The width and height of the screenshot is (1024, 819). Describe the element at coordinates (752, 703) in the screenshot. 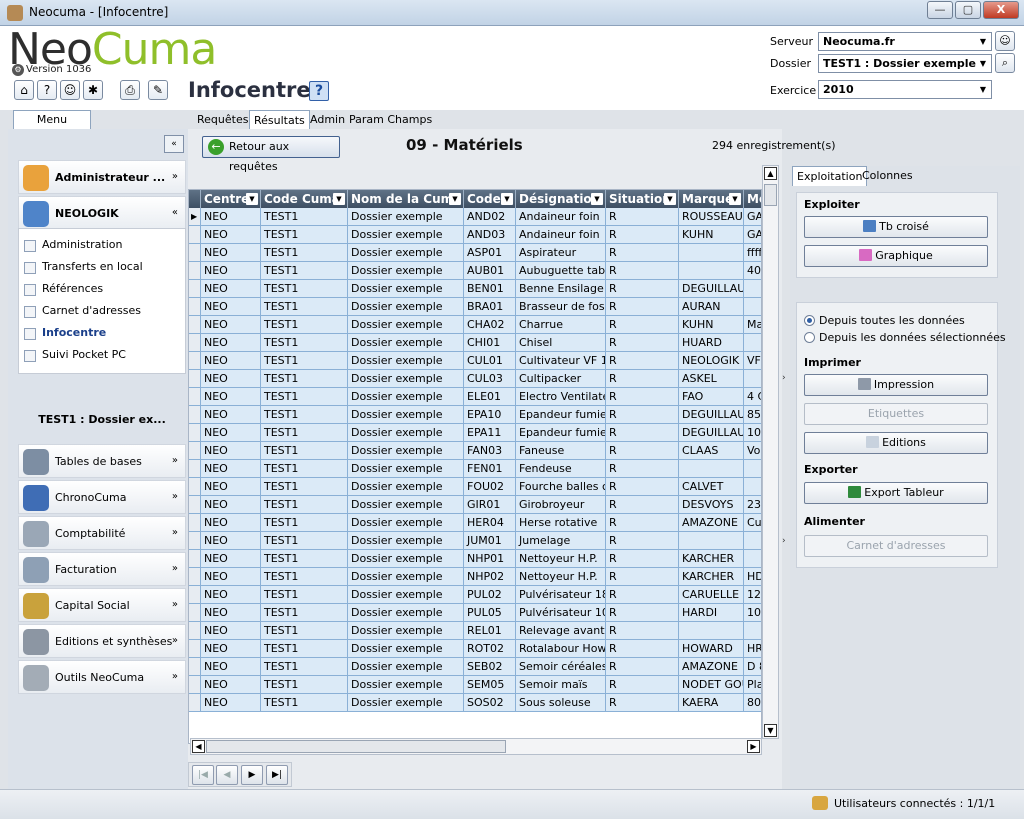

I see `col-modele-cell: 800` at that location.